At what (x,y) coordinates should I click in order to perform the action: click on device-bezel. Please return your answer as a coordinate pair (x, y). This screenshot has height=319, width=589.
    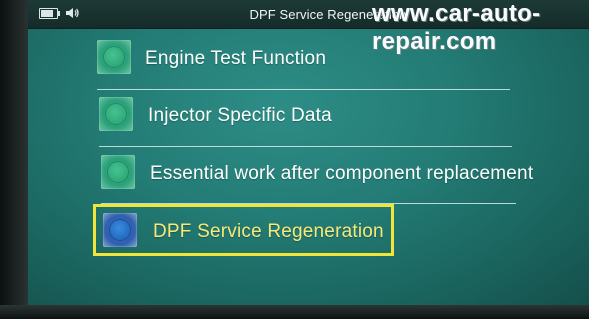
    Looking at the image, I should click on (14, 159).